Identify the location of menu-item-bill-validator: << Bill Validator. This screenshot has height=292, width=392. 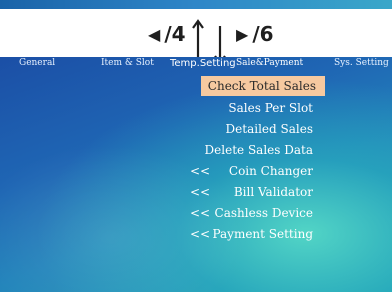
(251, 192).